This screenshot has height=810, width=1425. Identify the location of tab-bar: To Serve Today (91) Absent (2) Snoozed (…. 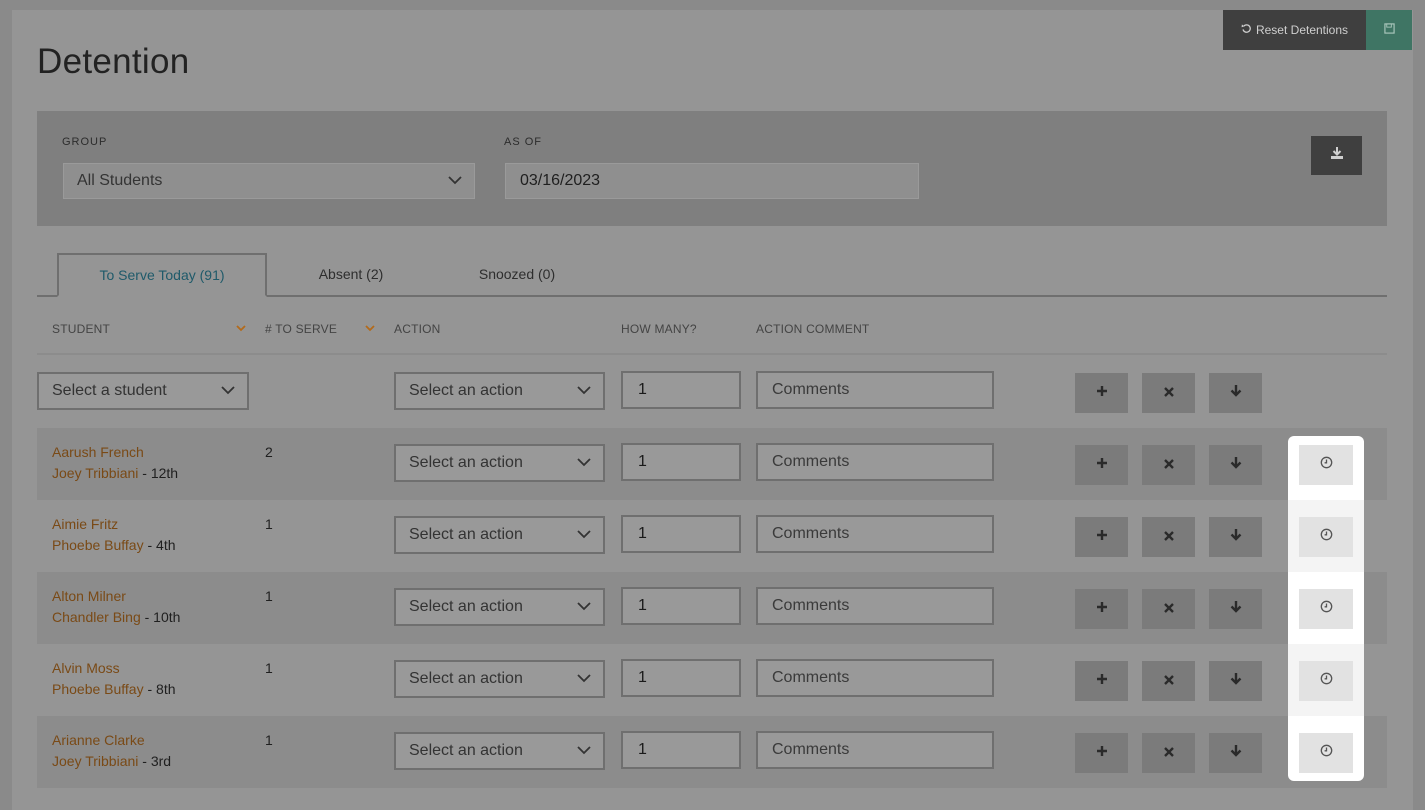
(712, 275).